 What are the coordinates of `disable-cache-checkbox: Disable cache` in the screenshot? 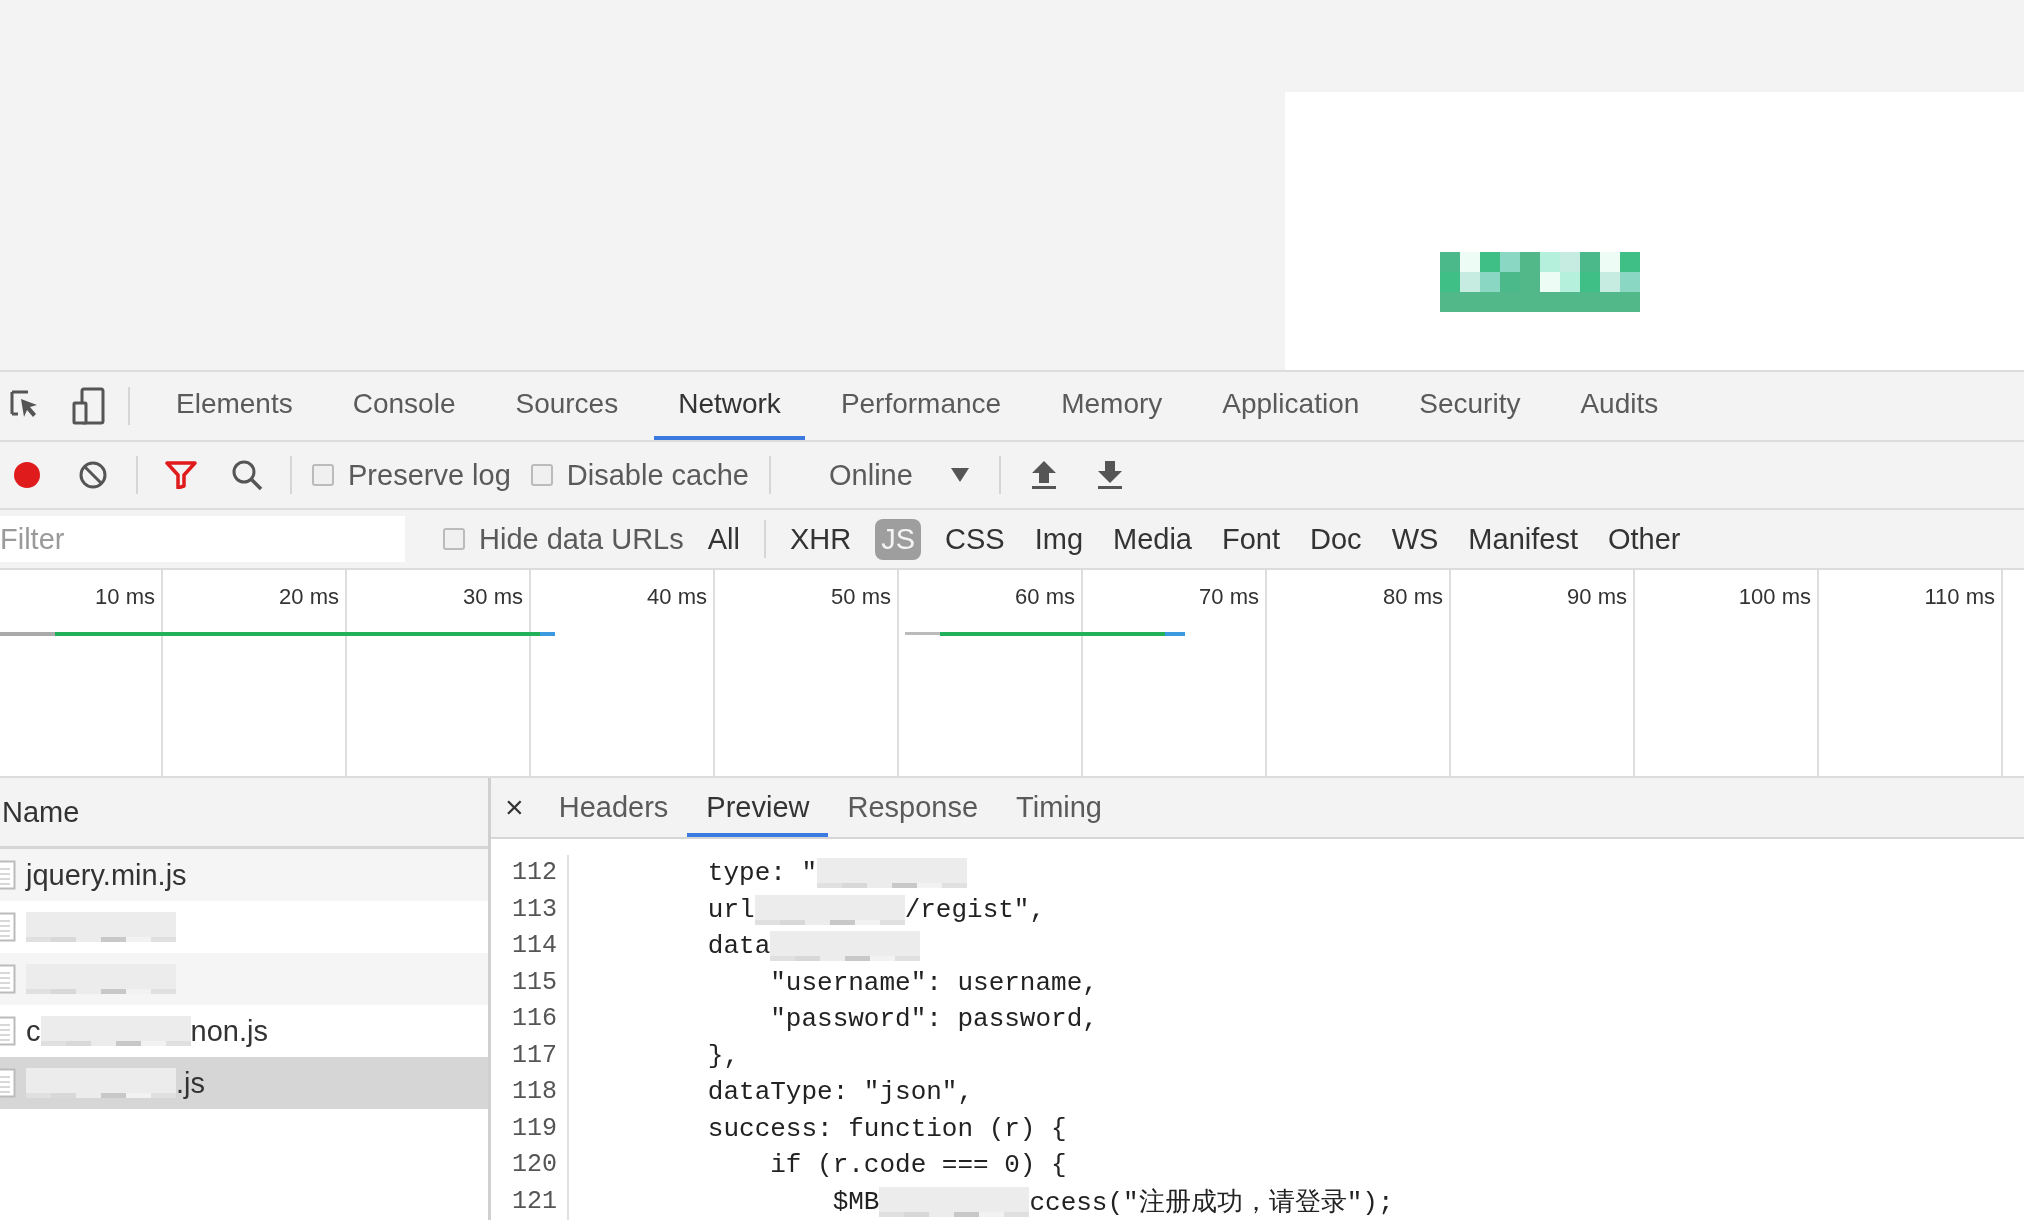 It's located at (639, 475).